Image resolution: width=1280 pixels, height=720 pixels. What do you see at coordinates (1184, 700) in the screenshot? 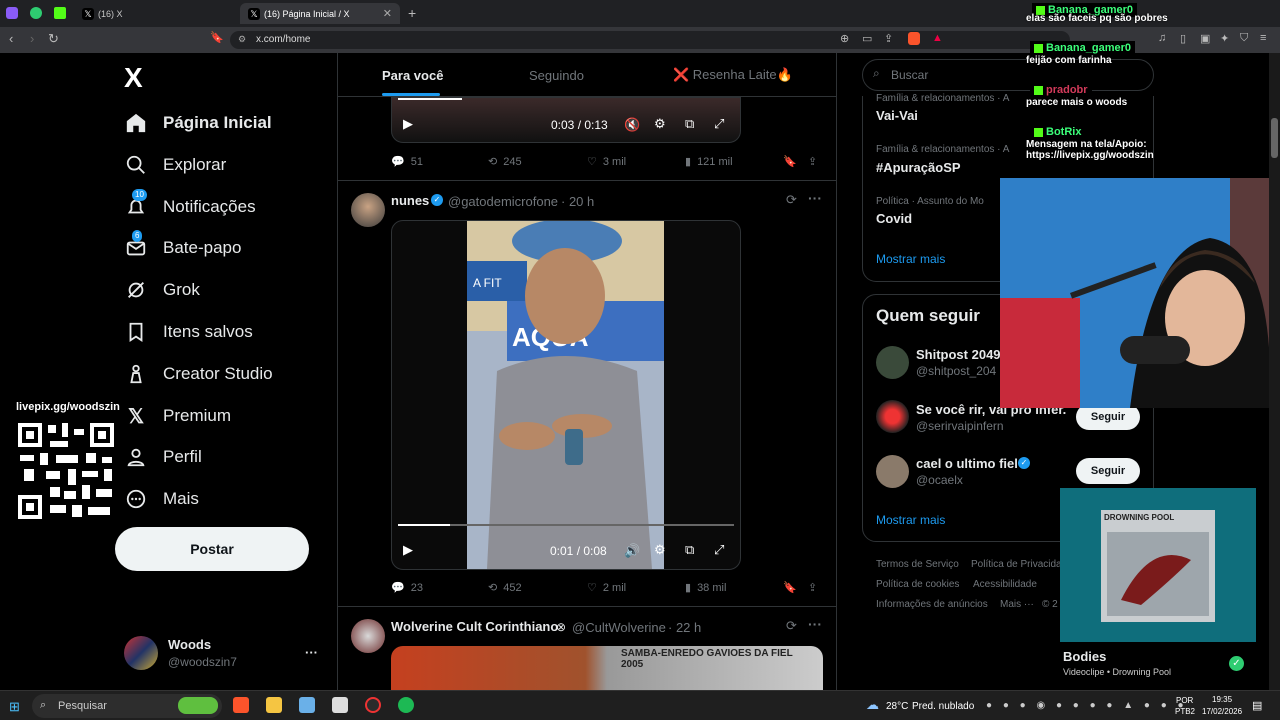
I see `lang-code: POR` at bounding box center [1184, 700].